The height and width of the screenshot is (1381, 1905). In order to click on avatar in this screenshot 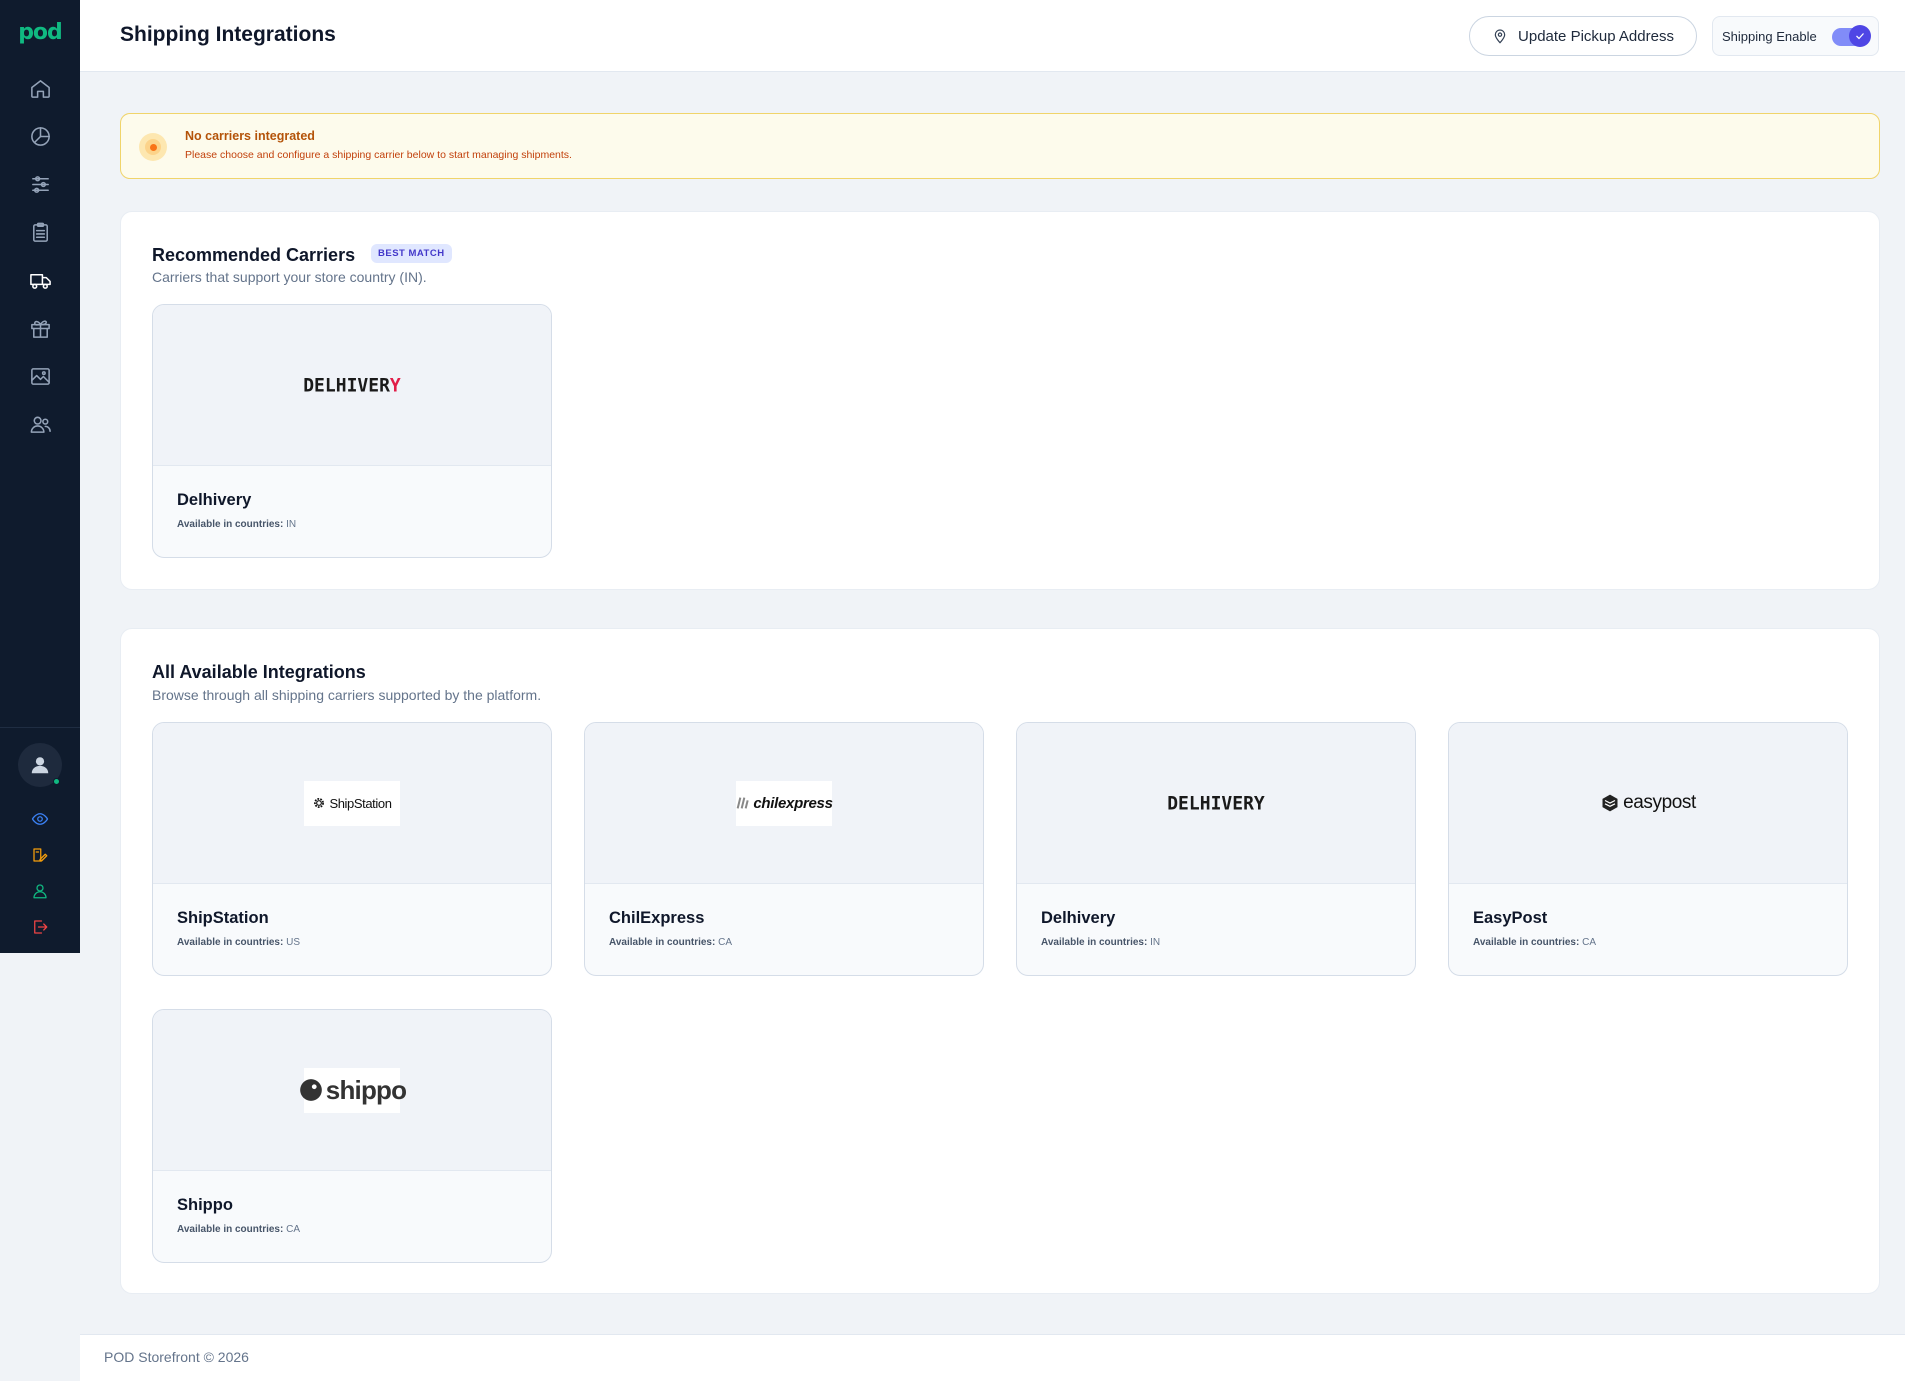, I will do `click(40, 765)`.